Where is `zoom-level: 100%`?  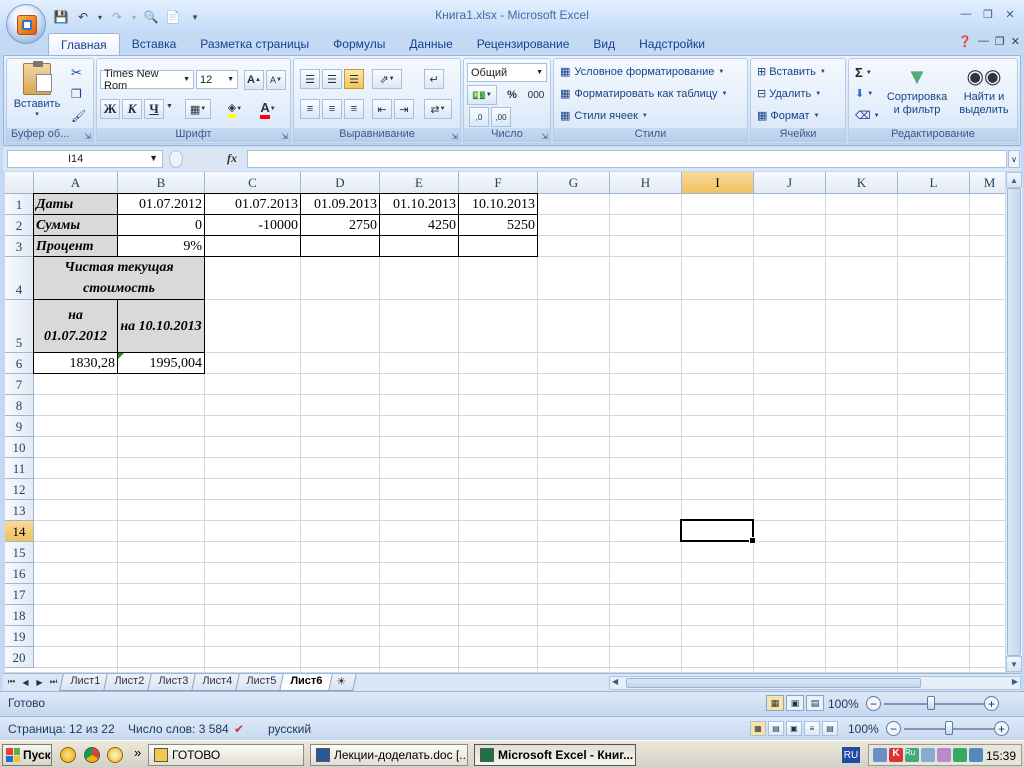
zoom-level: 100% is located at coordinates (843, 704).